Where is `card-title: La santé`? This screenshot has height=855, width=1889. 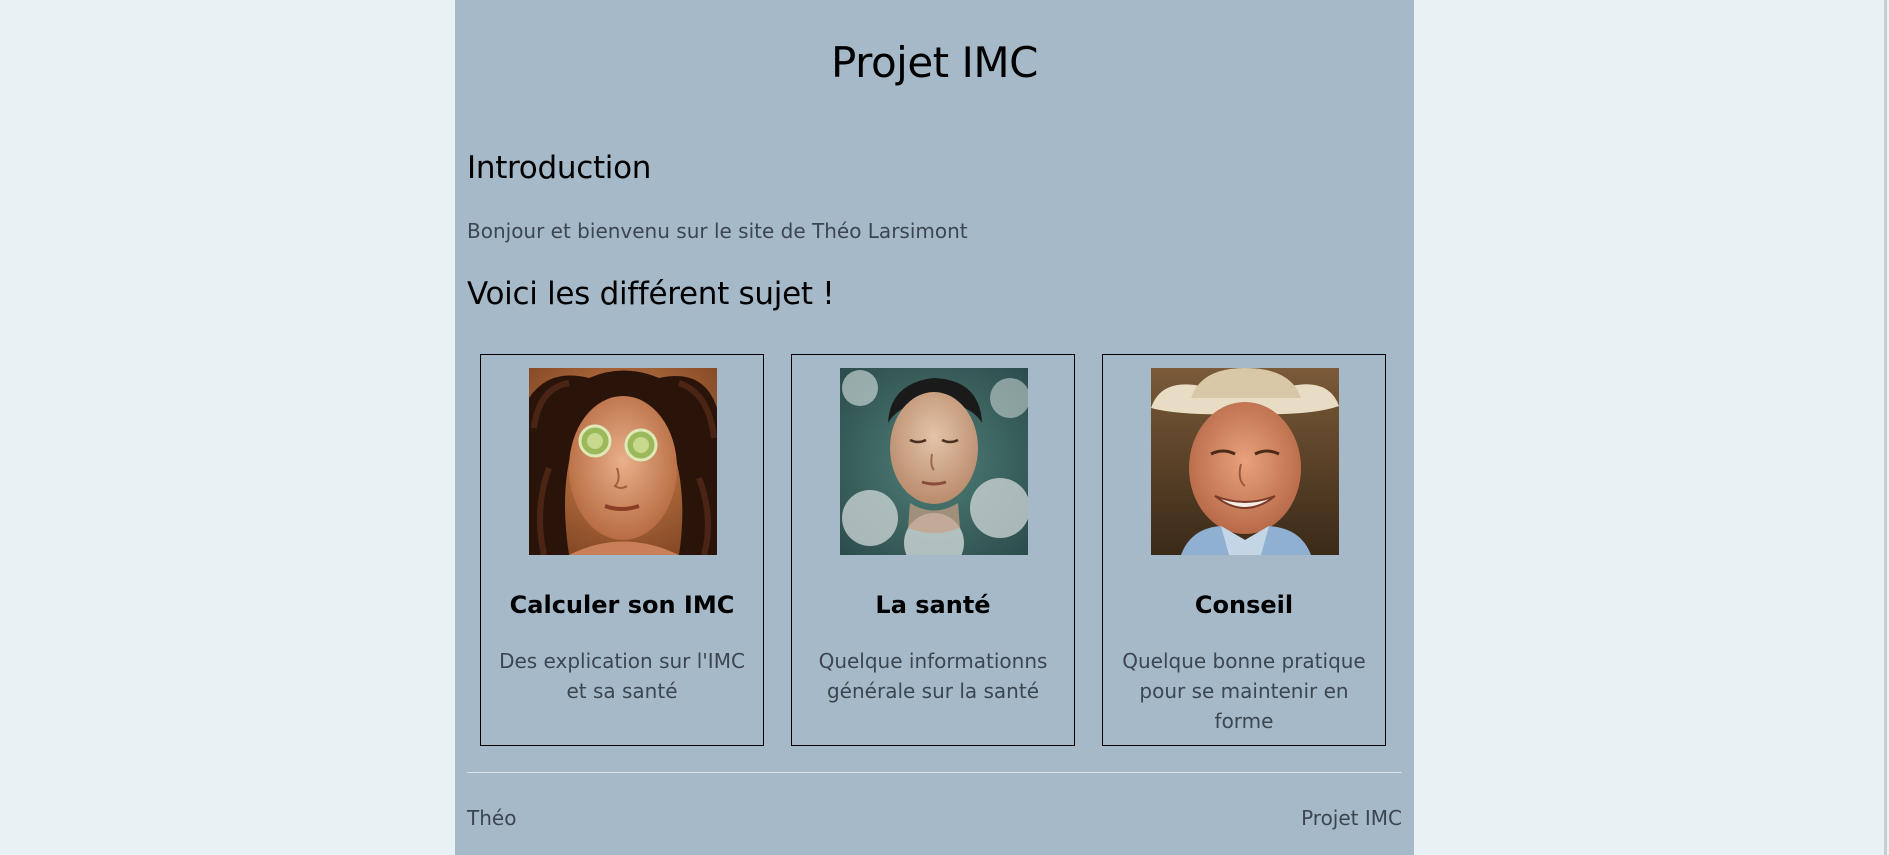 card-title: La santé is located at coordinates (933, 605).